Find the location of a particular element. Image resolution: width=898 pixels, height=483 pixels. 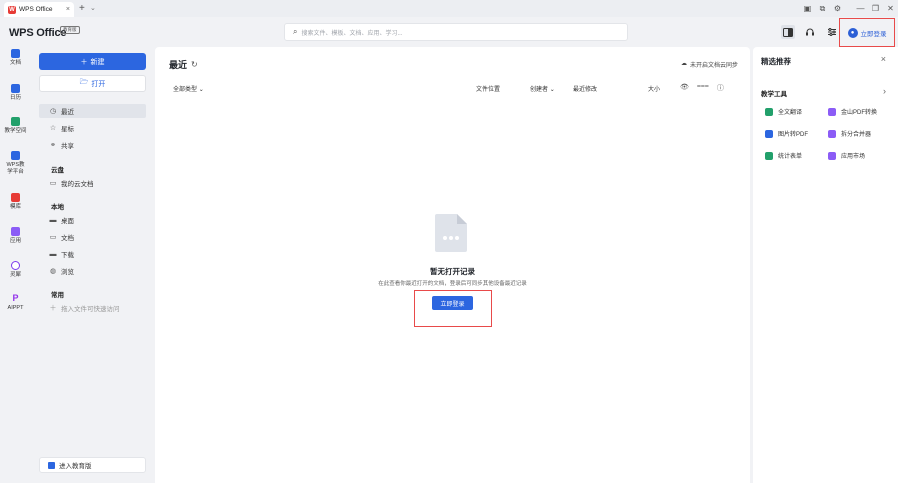

filter-type-label: 全部类型 is located at coordinates (185, 90).